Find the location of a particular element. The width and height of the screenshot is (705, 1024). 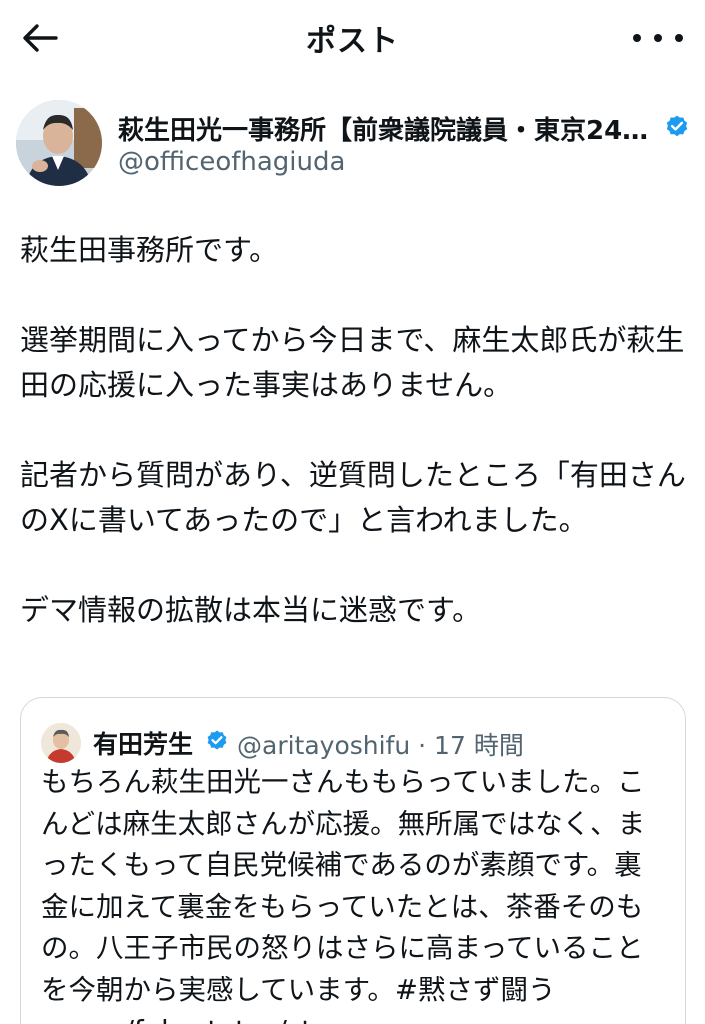

post-author: 萩生田光一事務所【前衆議院議員・東京24… @officeofhagiuda is located at coordinates (356, 145).